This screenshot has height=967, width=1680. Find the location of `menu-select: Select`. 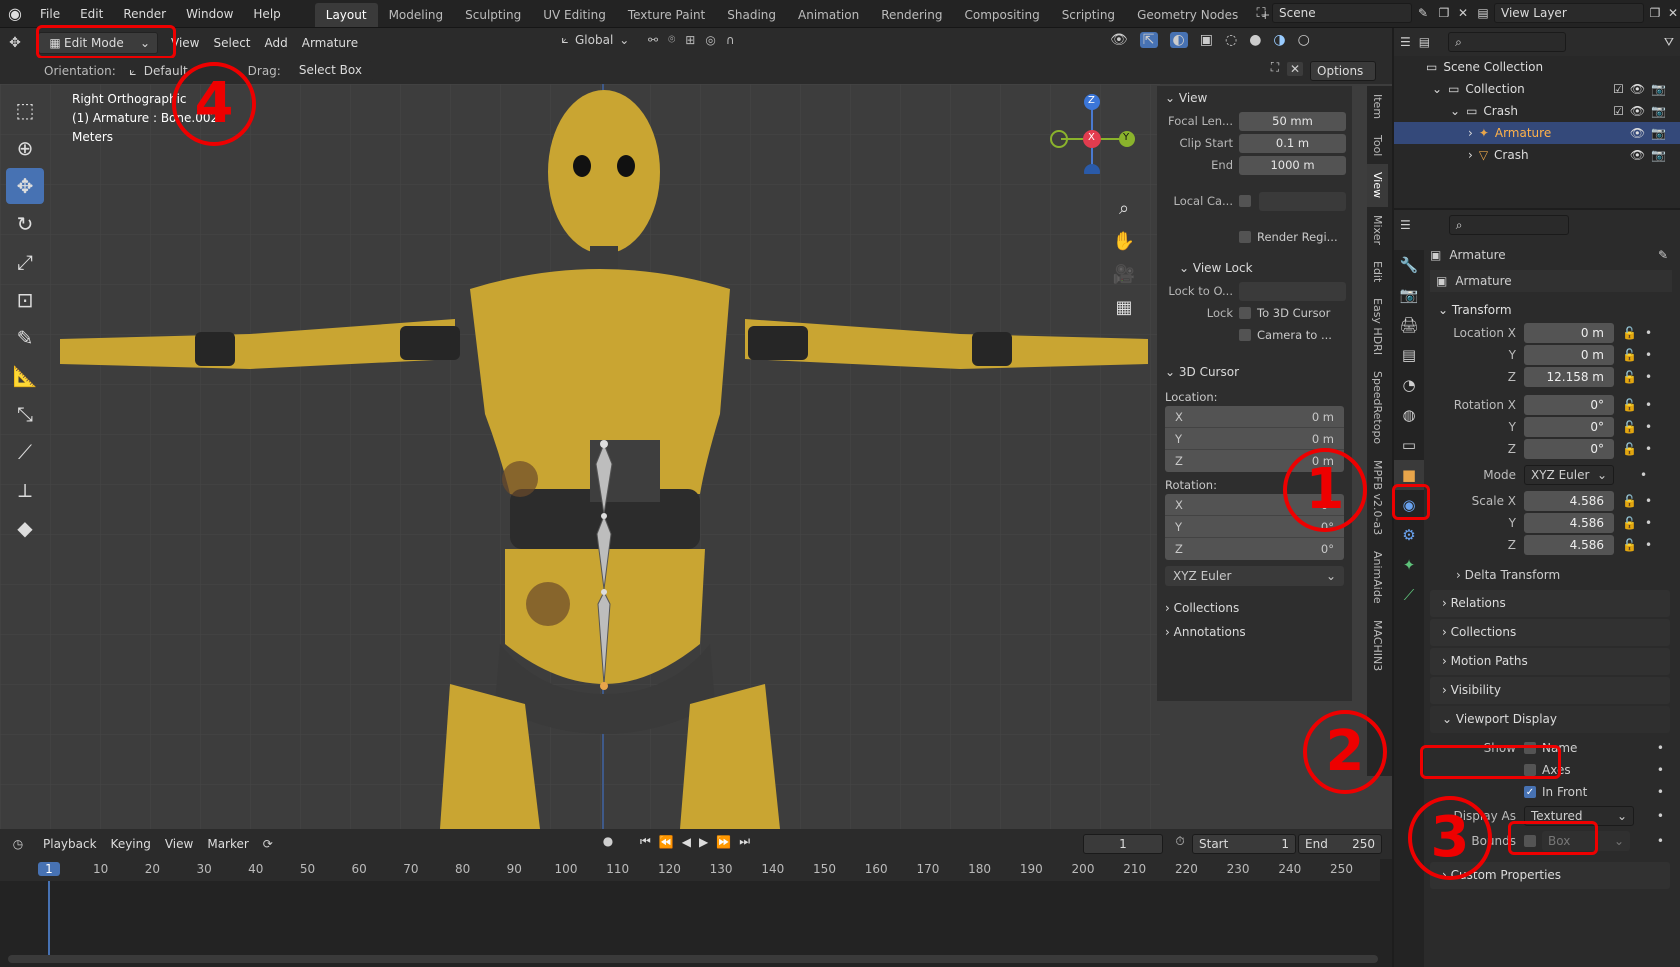

menu-select: Select is located at coordinates (231, 43).